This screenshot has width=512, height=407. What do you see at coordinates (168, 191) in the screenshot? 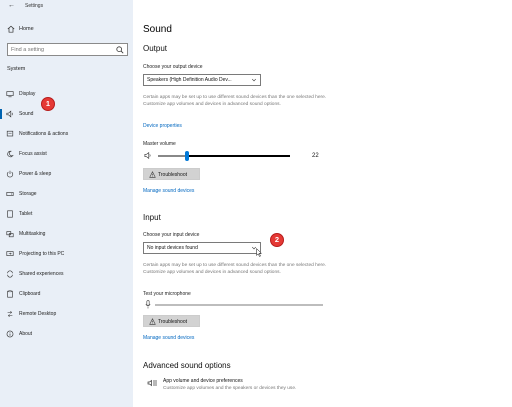
I see `output-manage-devices-link: Manage sound devices` at bounding box center [168, 191].